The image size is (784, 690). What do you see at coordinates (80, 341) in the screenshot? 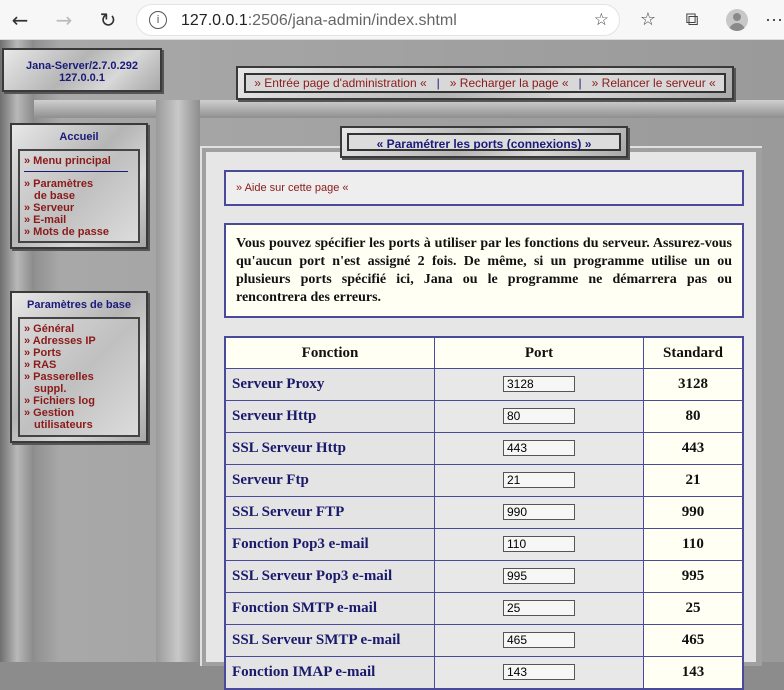
I see `sidebar-item-ip: » Adresses IP` at bounding box center [80, 341].